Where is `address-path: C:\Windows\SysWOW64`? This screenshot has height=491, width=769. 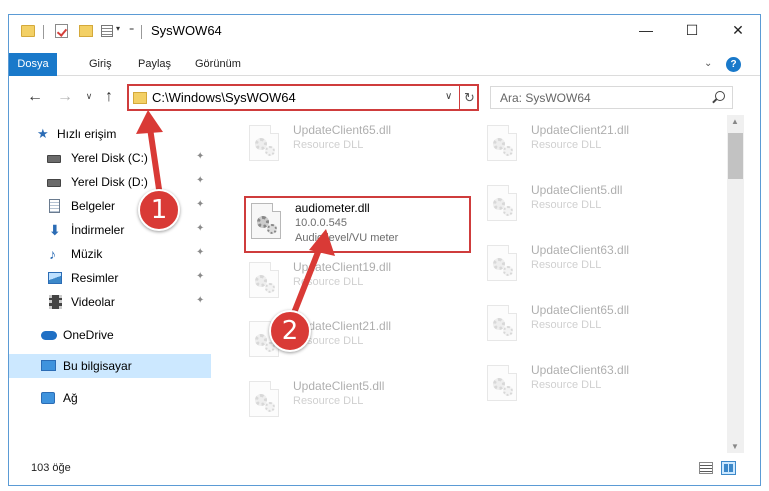
address-path: C:\Windows\SysWOW64 is located at coordinates (224, 97).